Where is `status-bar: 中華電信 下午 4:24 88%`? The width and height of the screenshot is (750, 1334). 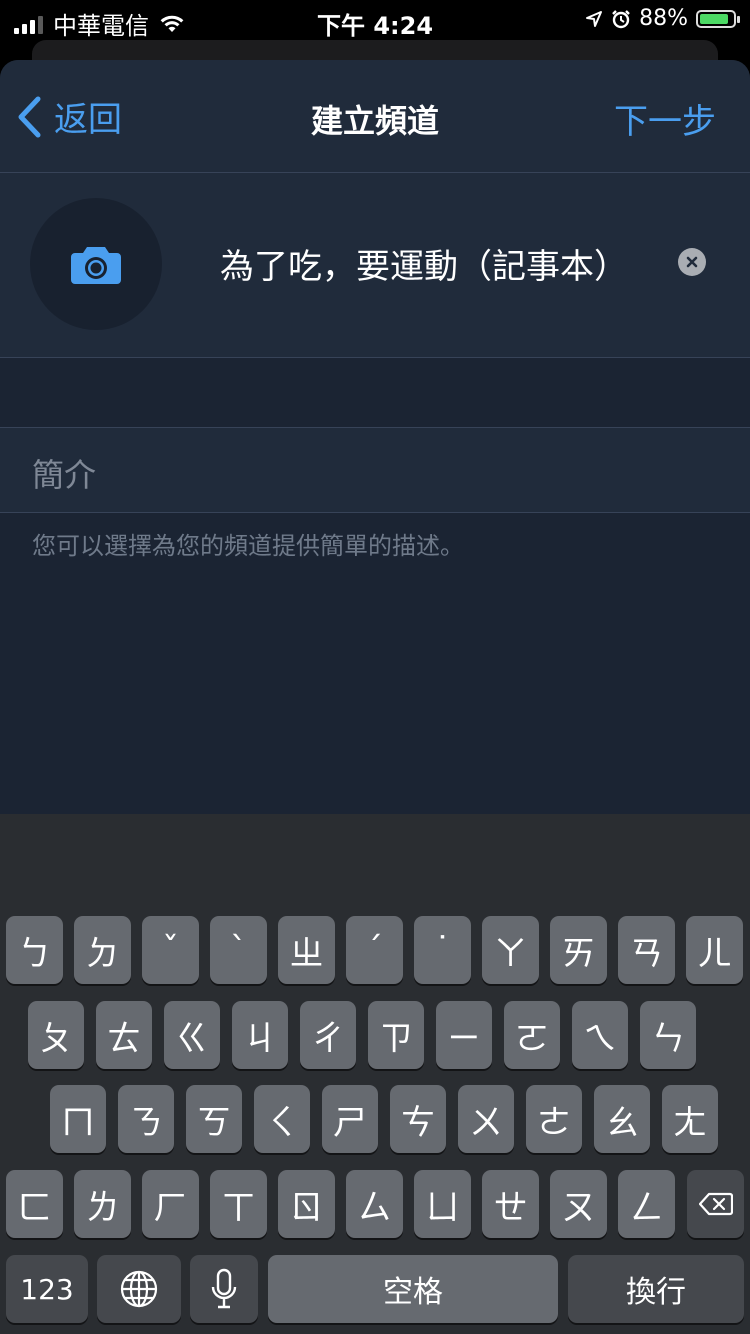 status-bar: 中華電信 下午 4:24 88% is located at coordinates (375, 20).